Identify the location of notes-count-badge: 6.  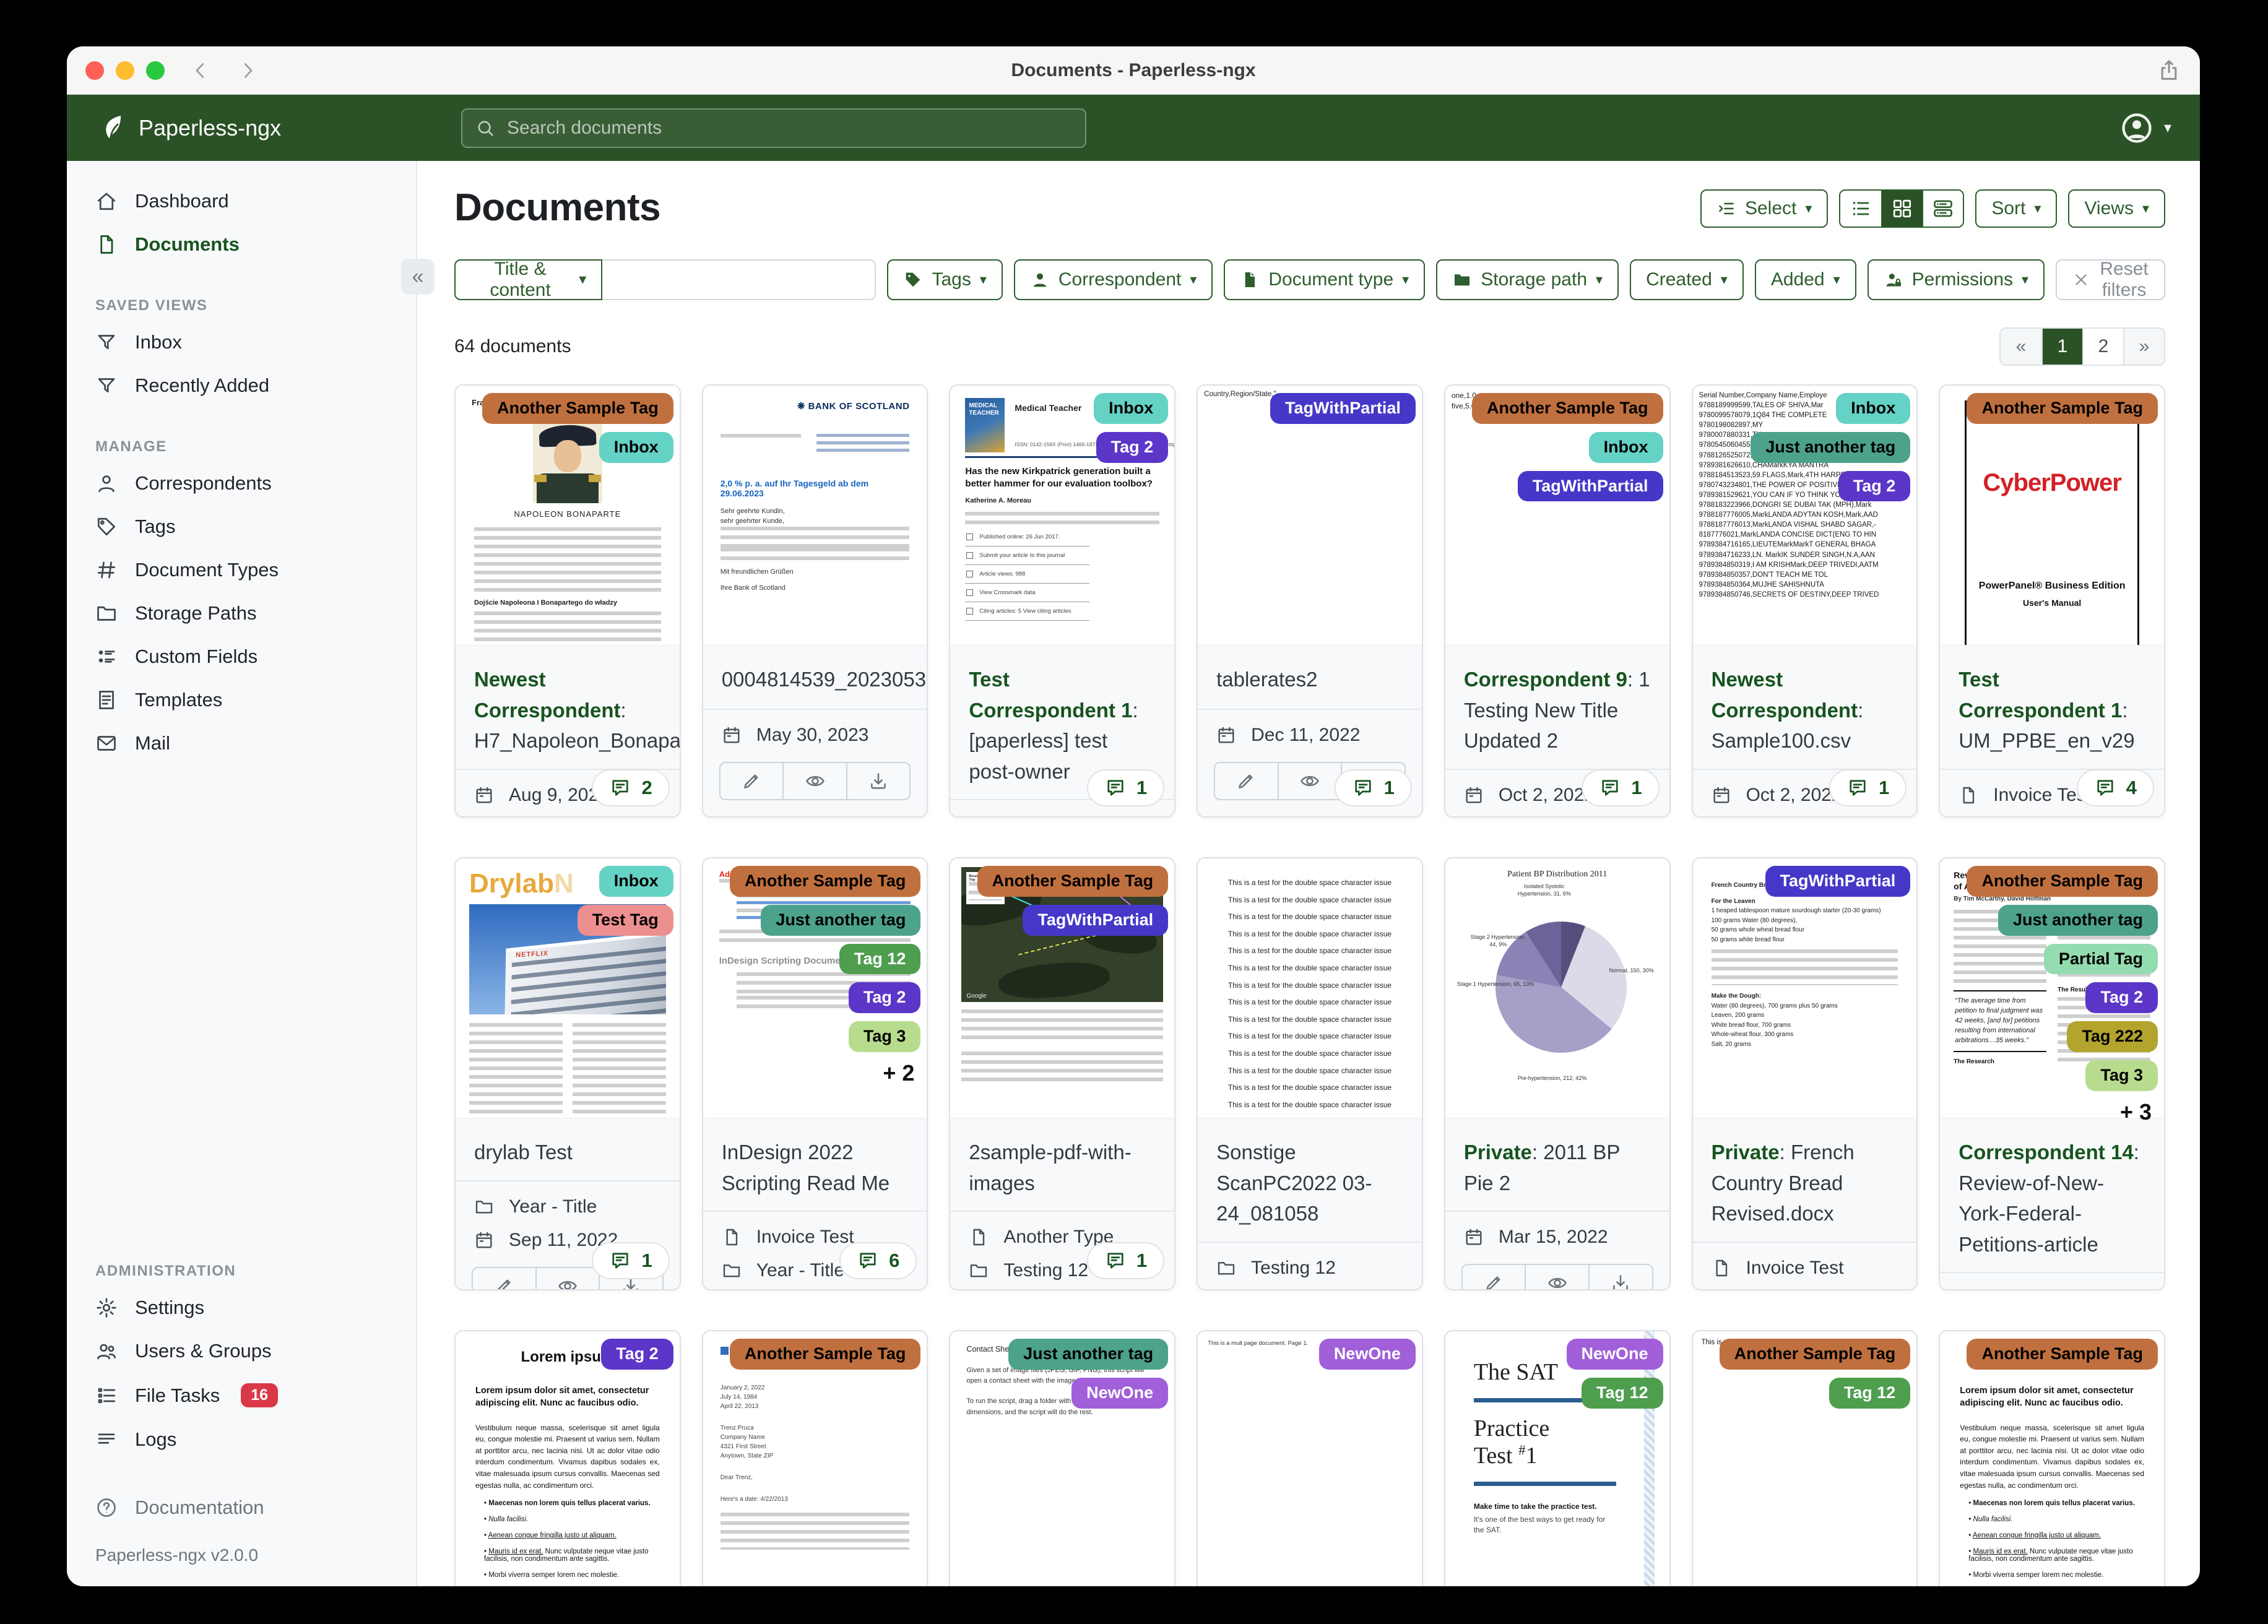
(878, 1260).